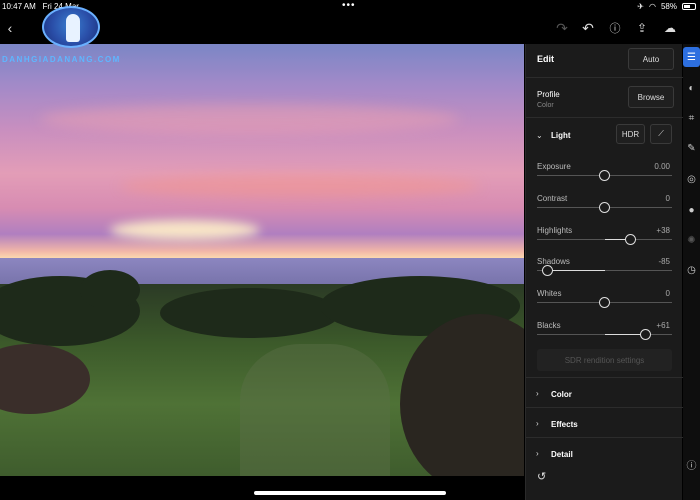 The image size is (700, 500). What do you see at coordinates (562, 28) in the screenshot?
I see `redo-icon: ↷` at bounding box center [562, 28].